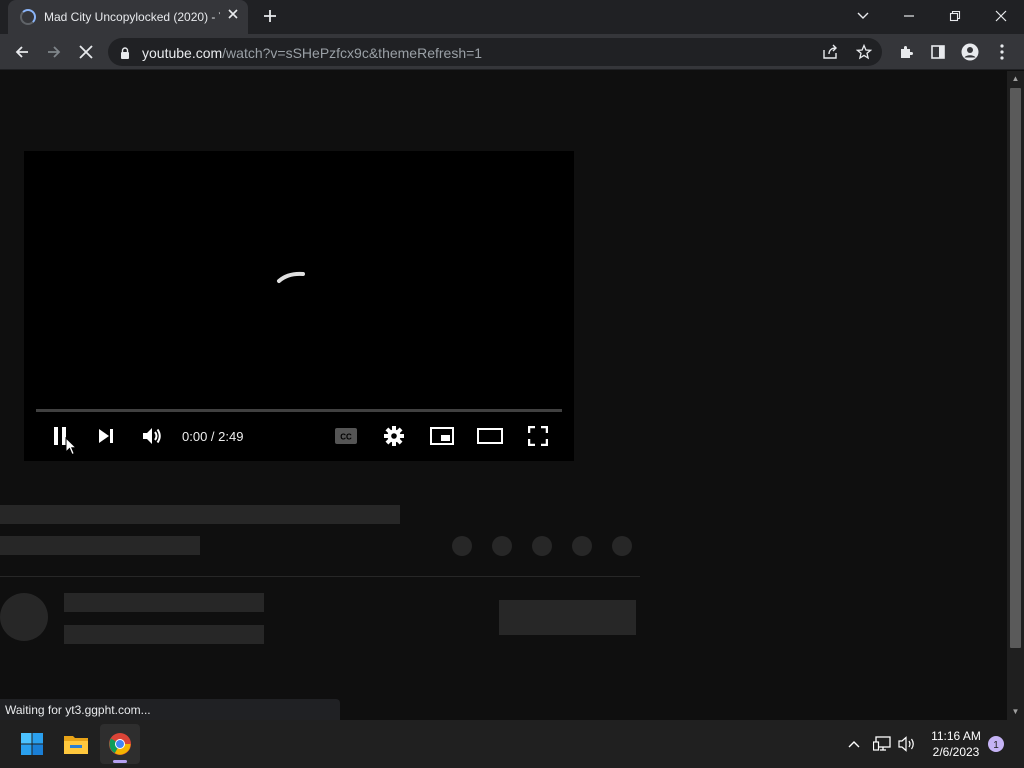 This screenshot has width=1024, height=768. What do you see at coordinates (567, 617) in the screenshot?
I see `subscribe-button-placeholder` at bounding box center [567, 617].